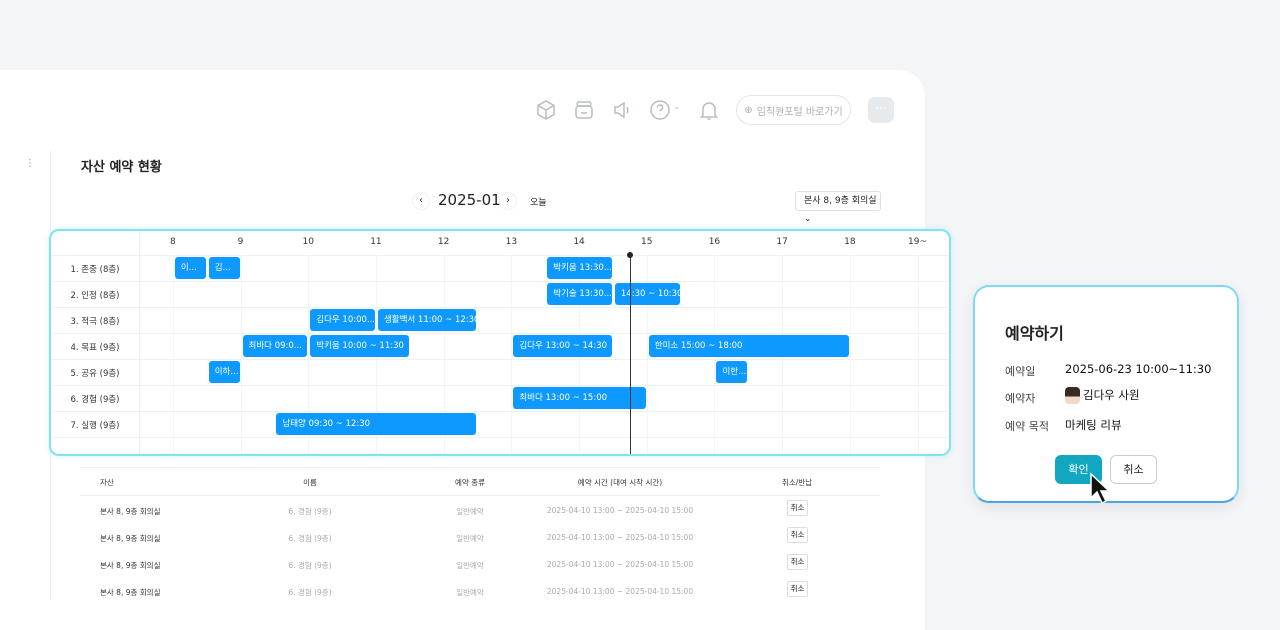 The image size is (1280, 630). What do you see at coordinates (95, 322) in the screenshot?
I see `row-label: 3. 적극 (8층)` at bounding box center [95, 322].